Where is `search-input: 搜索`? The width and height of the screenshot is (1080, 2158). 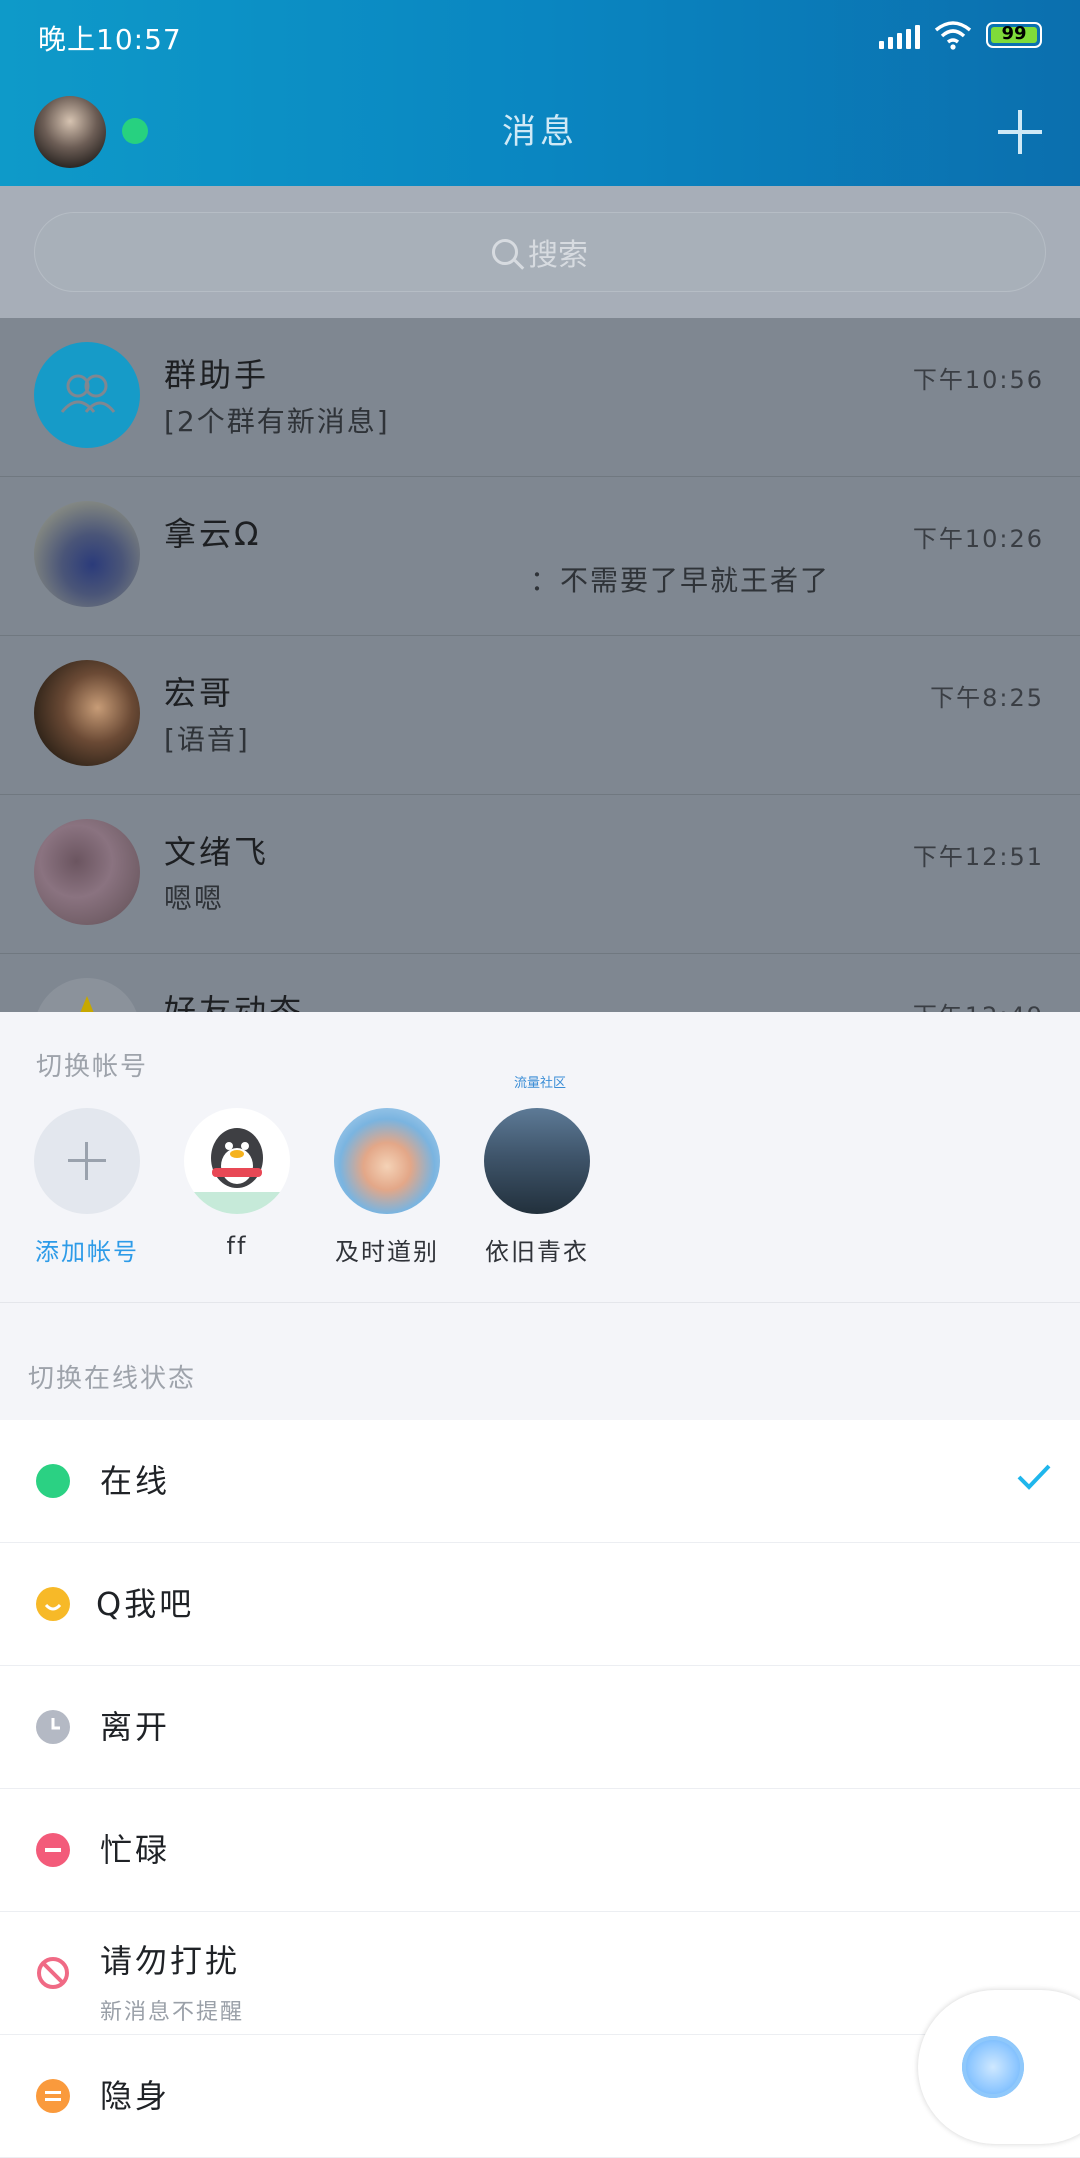 search-input: 搜索 is located at coordinates (540, 252).